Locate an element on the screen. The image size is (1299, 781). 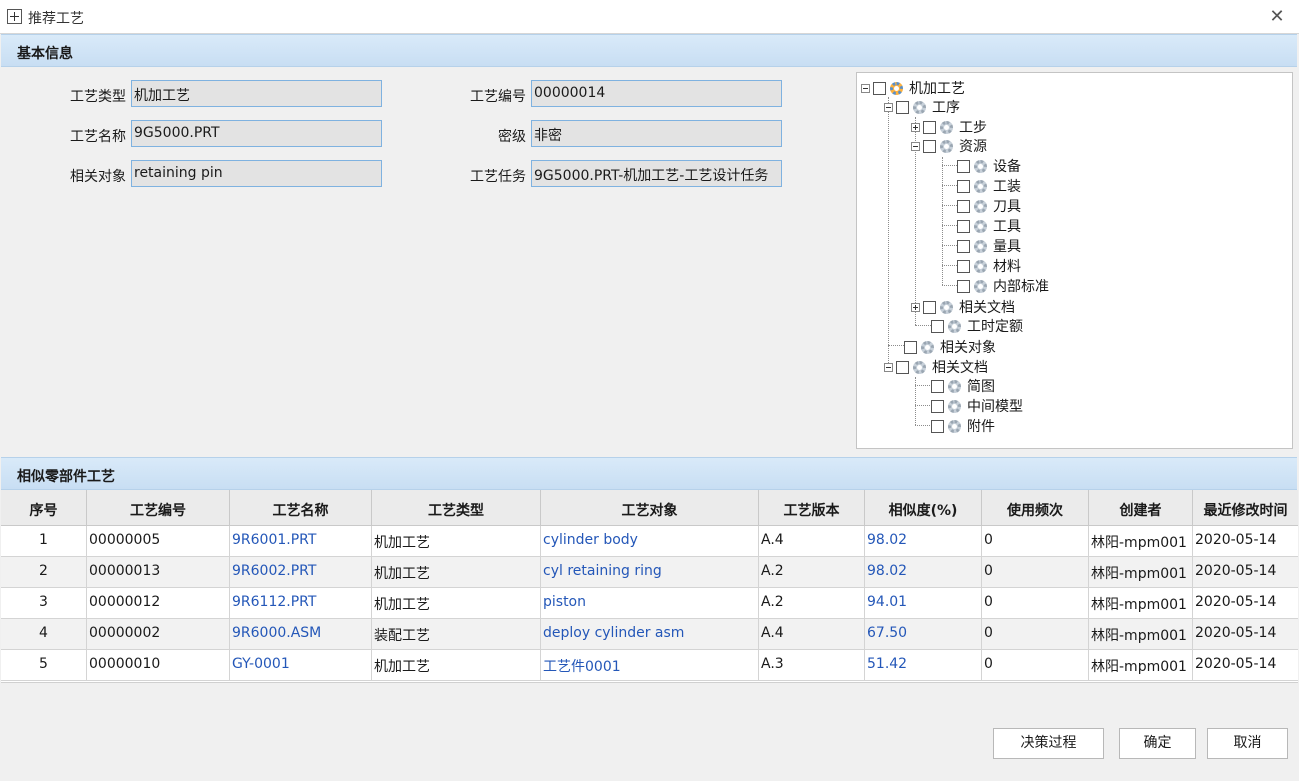
tree-node-label: 相关对象 is located at coordinates (968, 348).